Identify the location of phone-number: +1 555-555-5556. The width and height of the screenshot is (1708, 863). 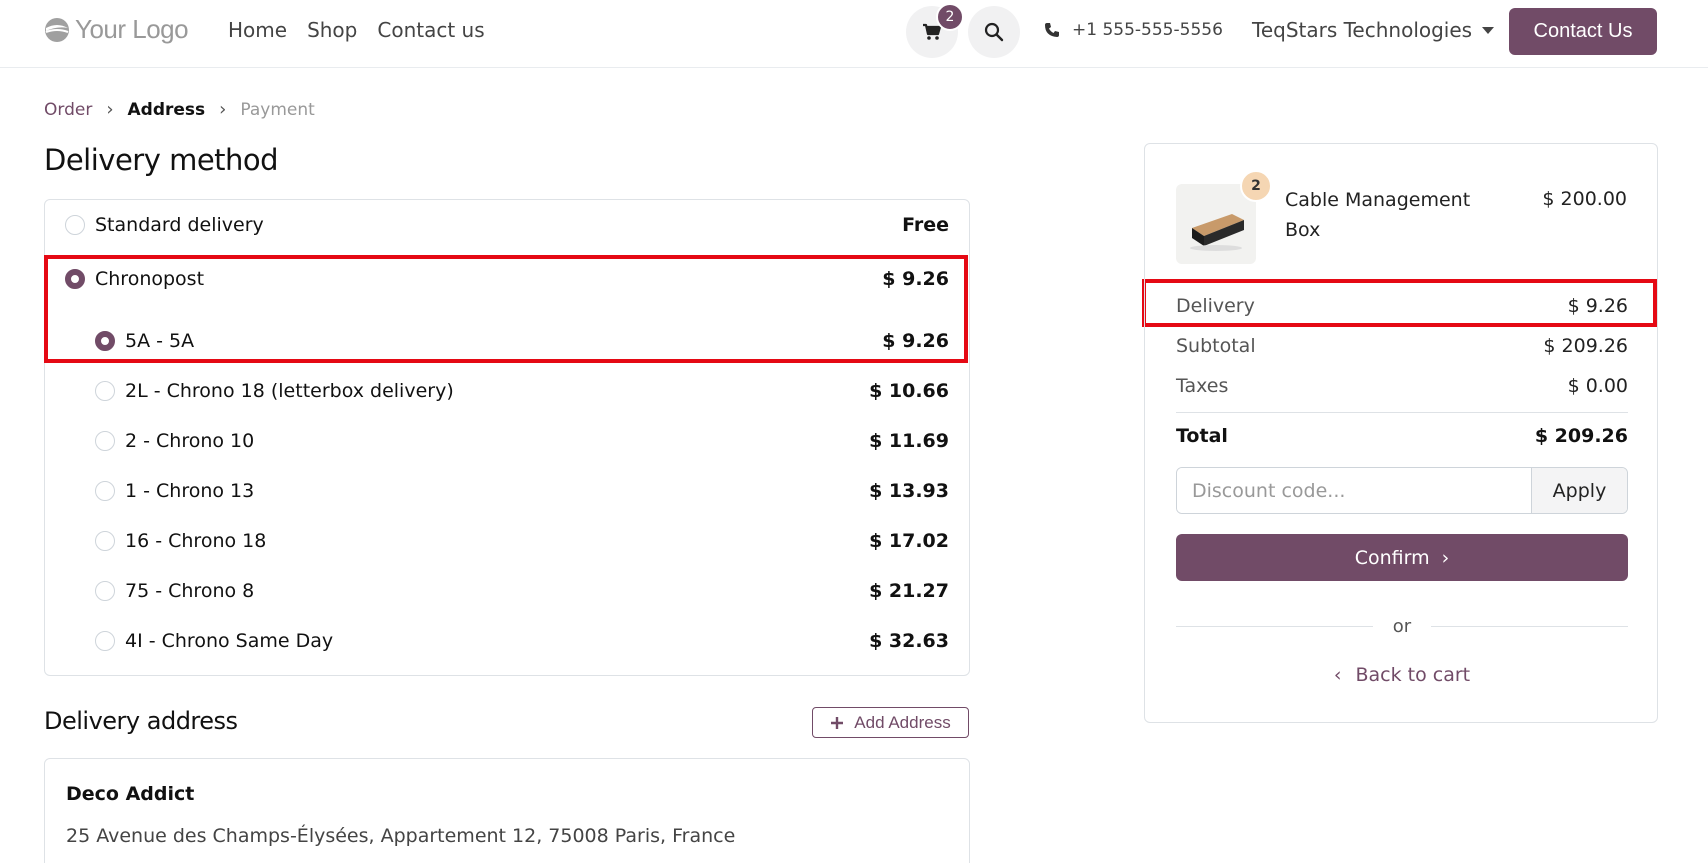
(1147, 30).